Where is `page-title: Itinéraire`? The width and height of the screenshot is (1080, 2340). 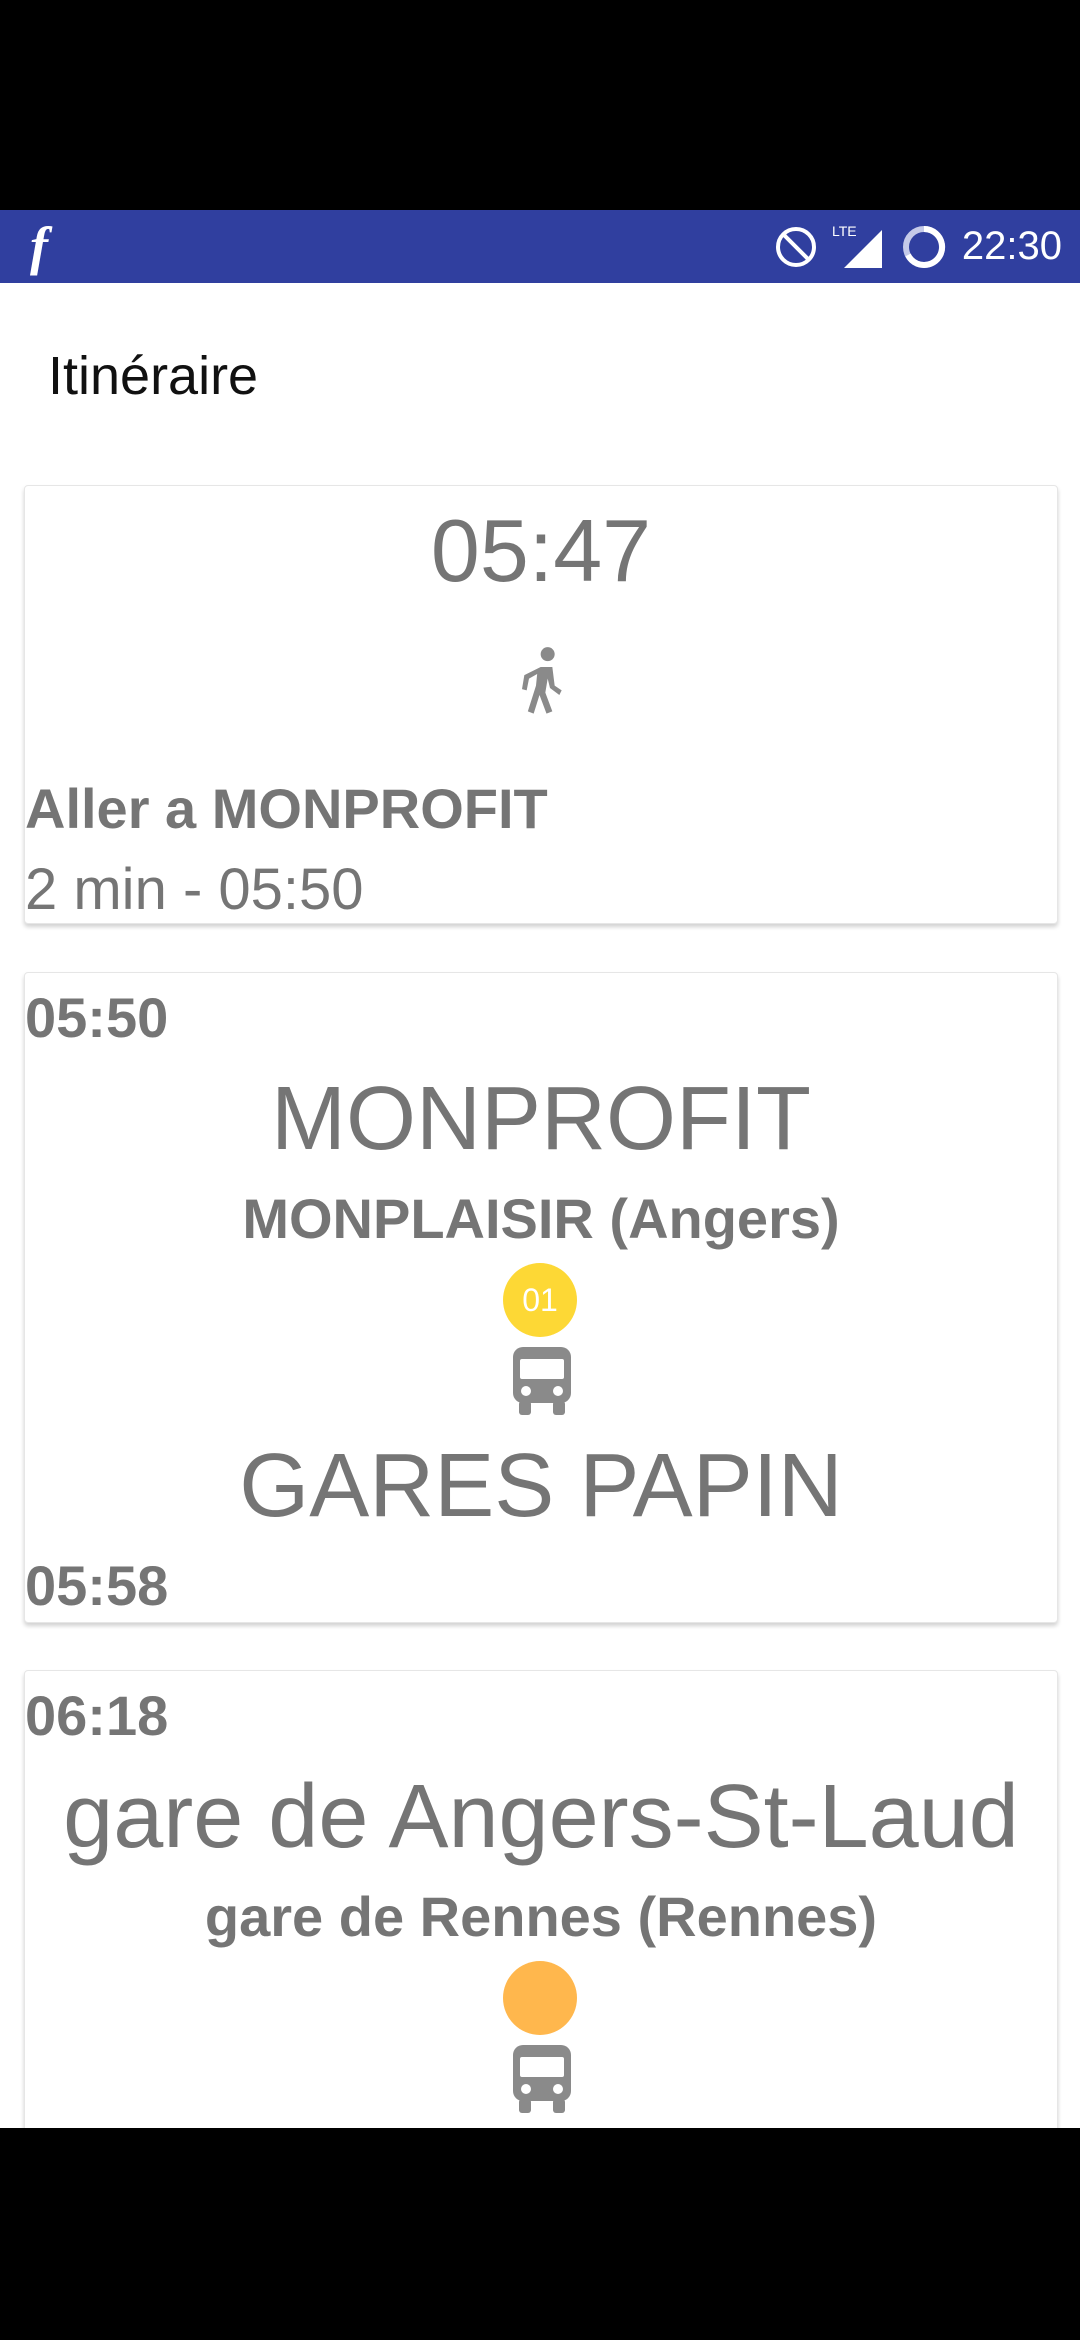
page-title: Itinéraire is located at coordinates (153, 376).